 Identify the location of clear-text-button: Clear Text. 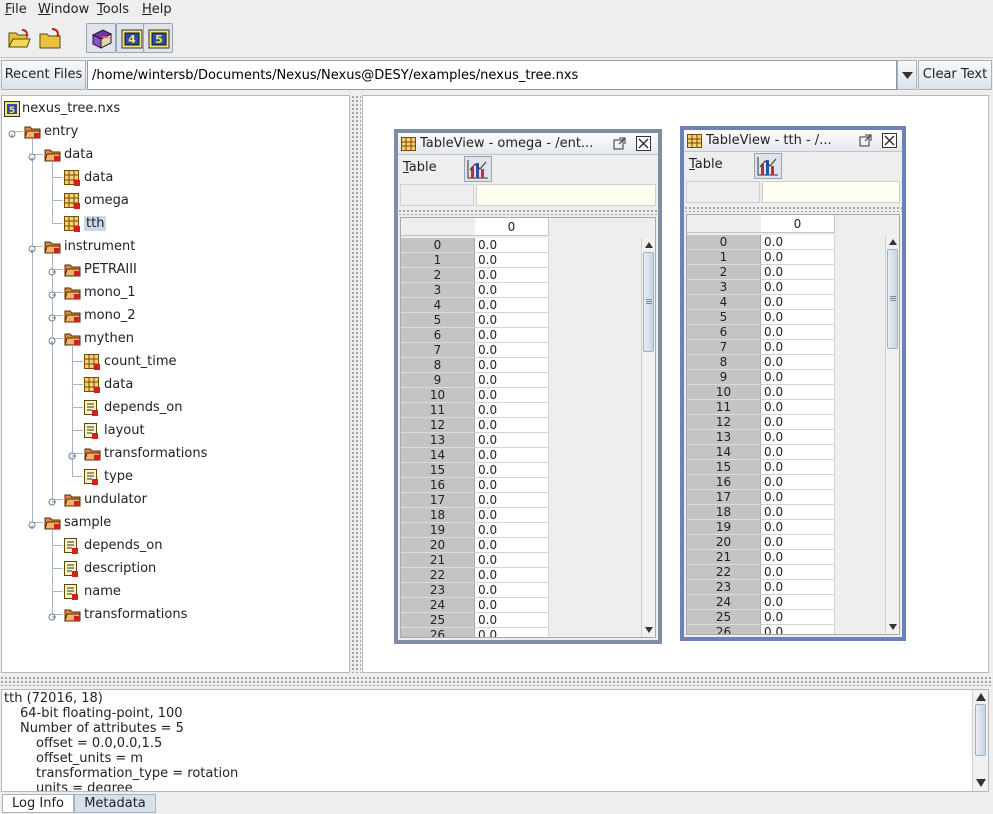
(955, 75).